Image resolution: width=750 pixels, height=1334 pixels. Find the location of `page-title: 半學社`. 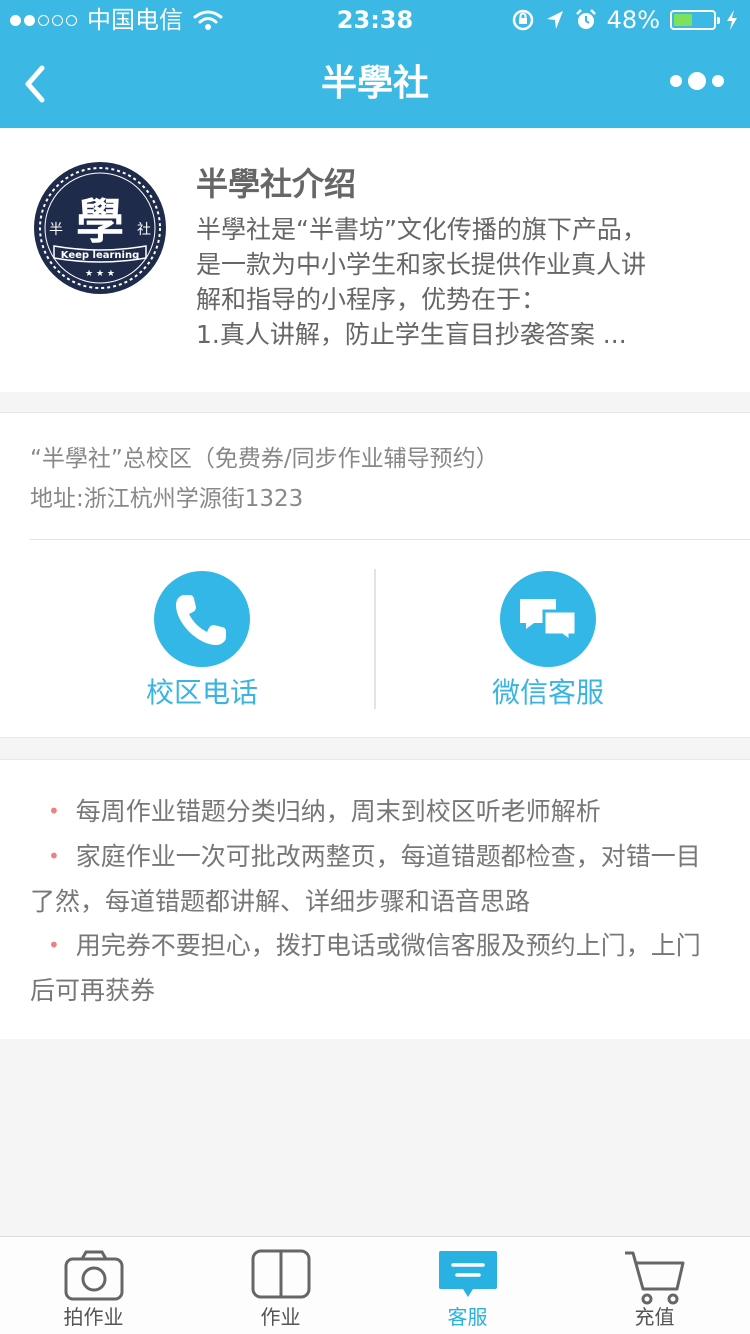

page-title: 半學社 is located at coordinates (374, 83).